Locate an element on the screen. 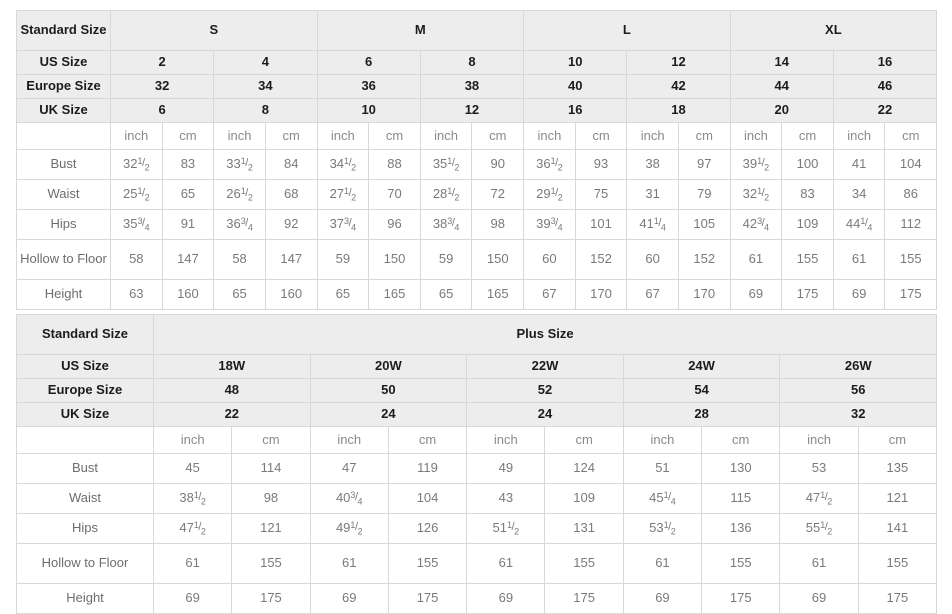 This screenshot has height=614, width=952. europe-size-value: 50 is located at coordinates (388, 390).